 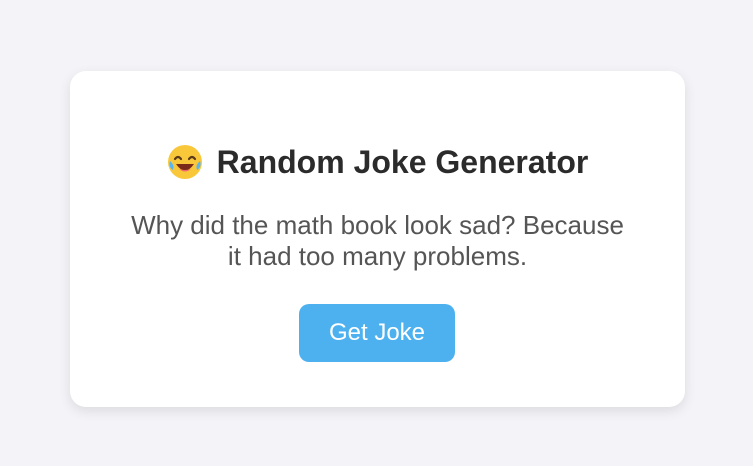 I want to click on joke-line: Why did the math book look sad? Because, so click(x=377, y=225).